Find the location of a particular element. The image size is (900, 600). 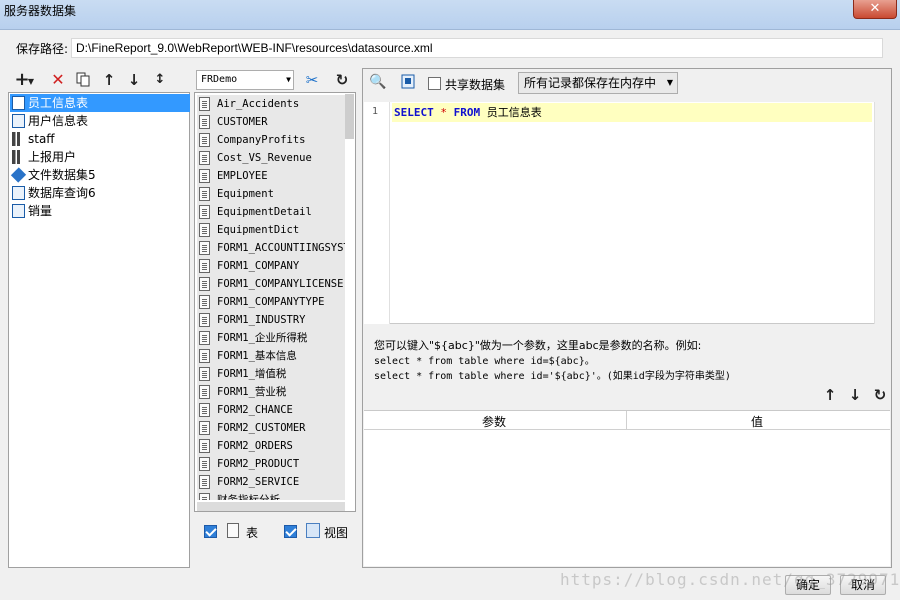

table-item-label: FORM2_SERVICE is located at coordinates (258, 482).